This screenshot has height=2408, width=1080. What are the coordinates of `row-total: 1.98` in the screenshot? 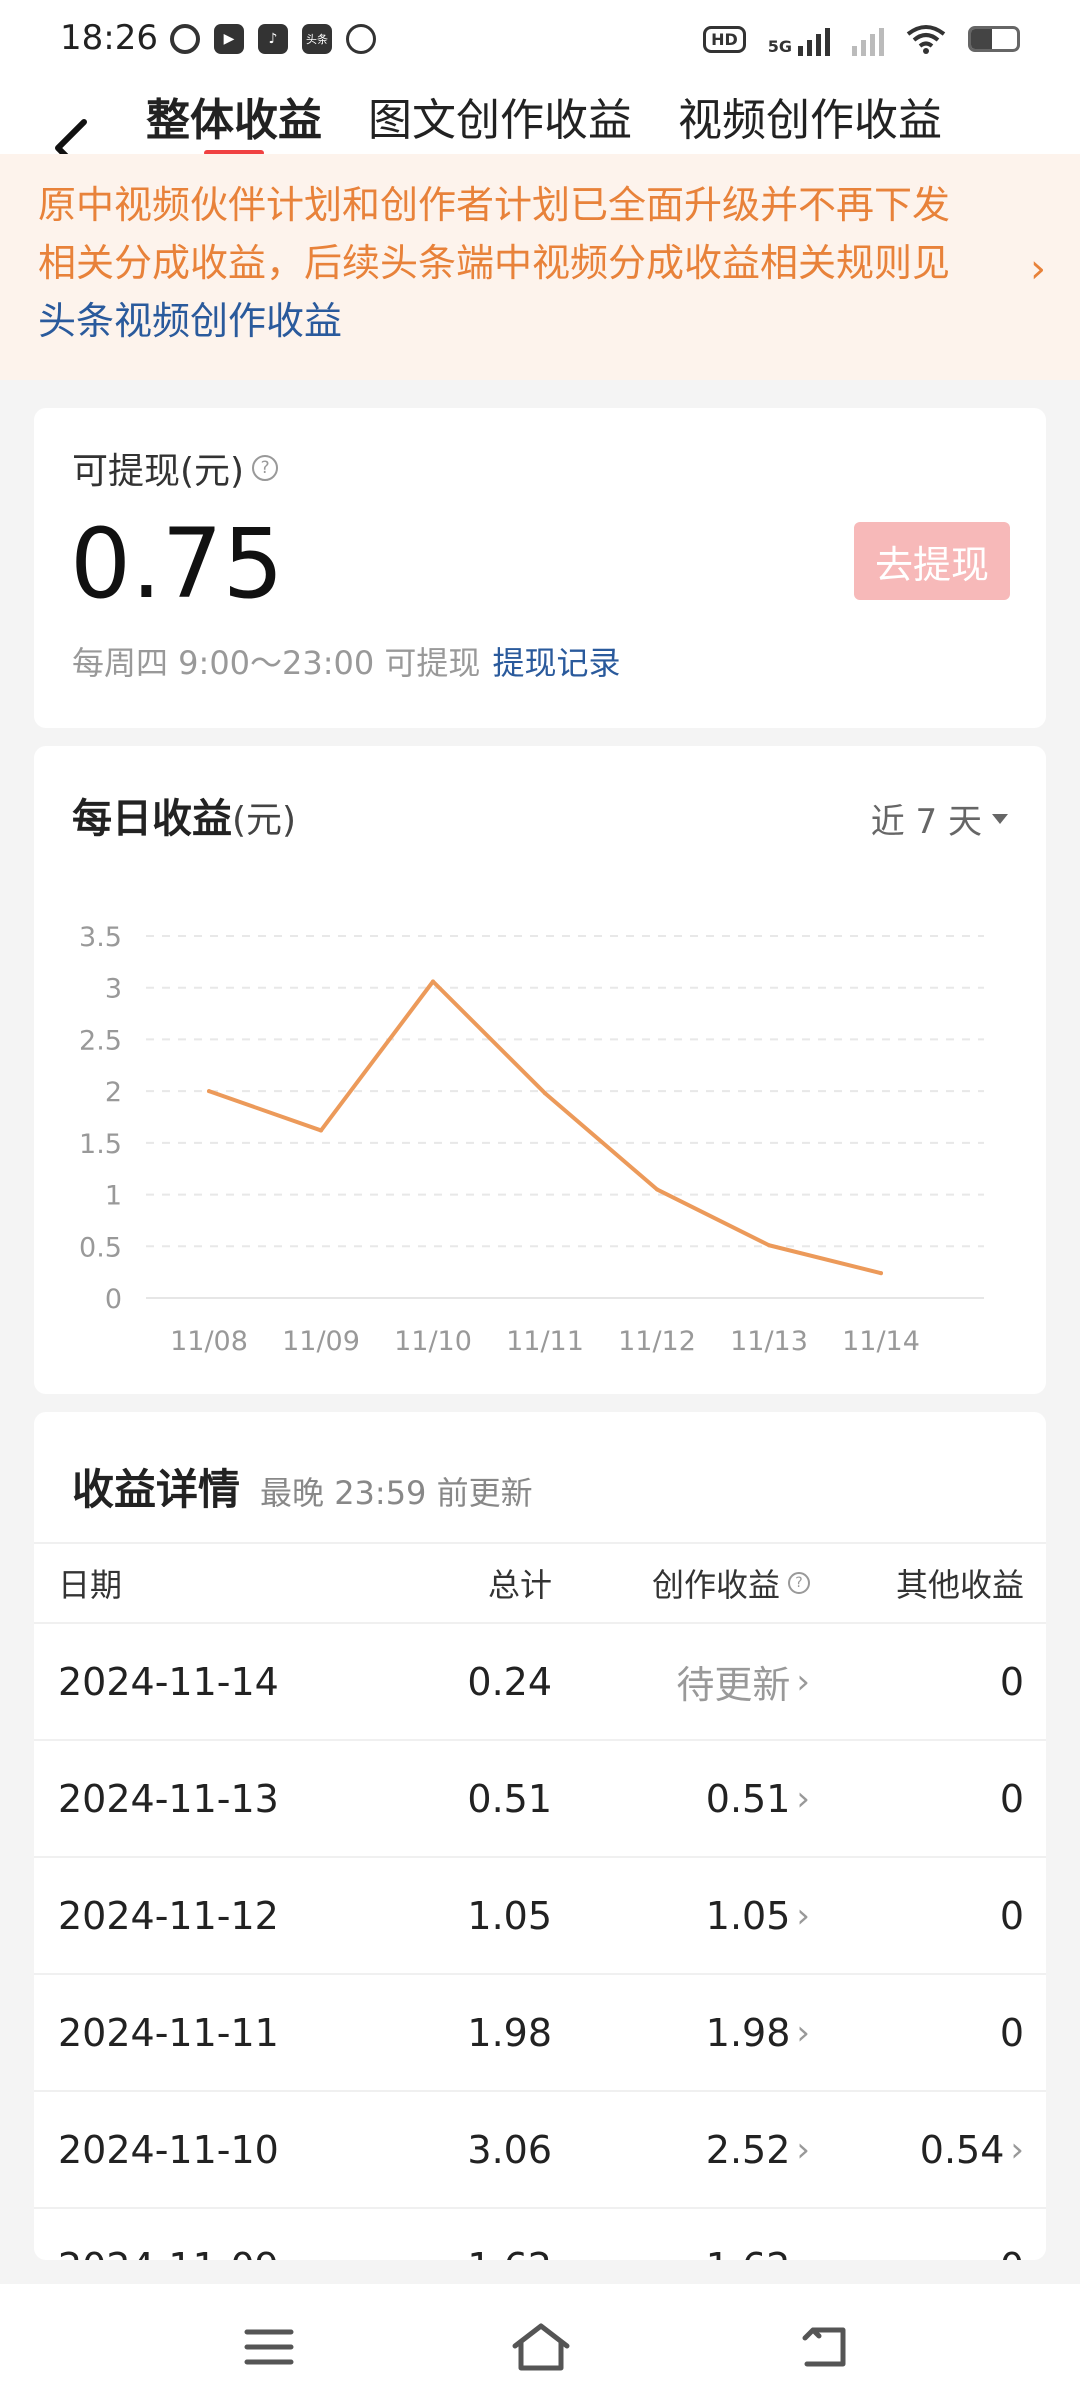 It's located at (509, 2032).